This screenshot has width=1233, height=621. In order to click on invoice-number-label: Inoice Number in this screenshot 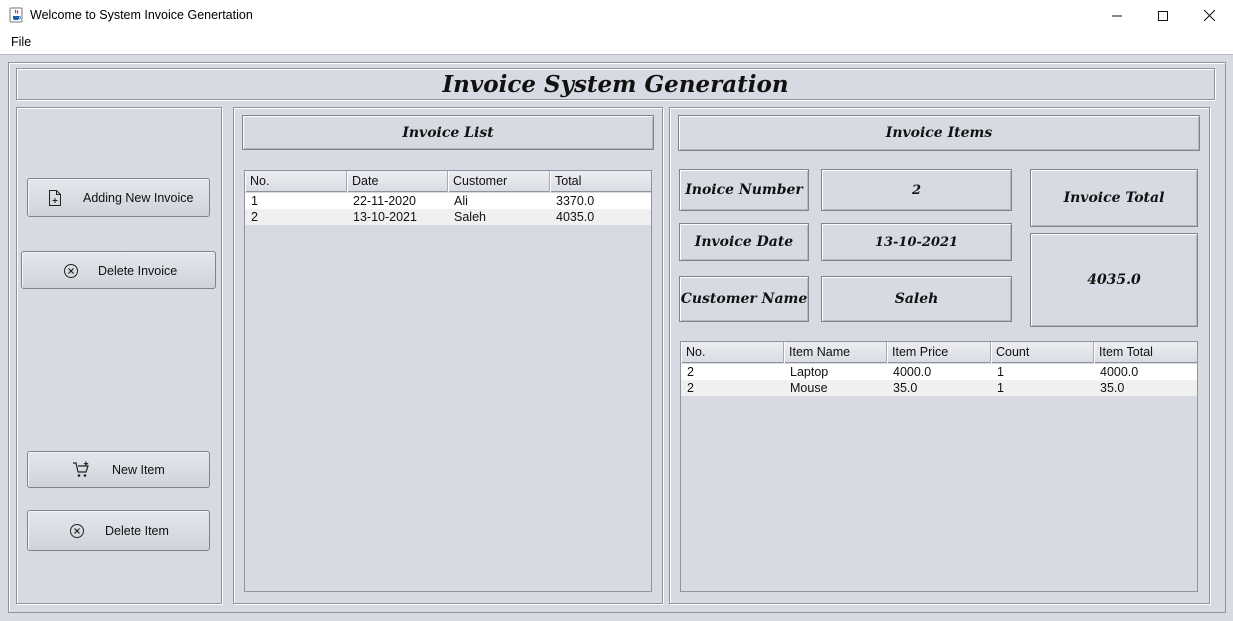, I will do `click(744, 190)`.